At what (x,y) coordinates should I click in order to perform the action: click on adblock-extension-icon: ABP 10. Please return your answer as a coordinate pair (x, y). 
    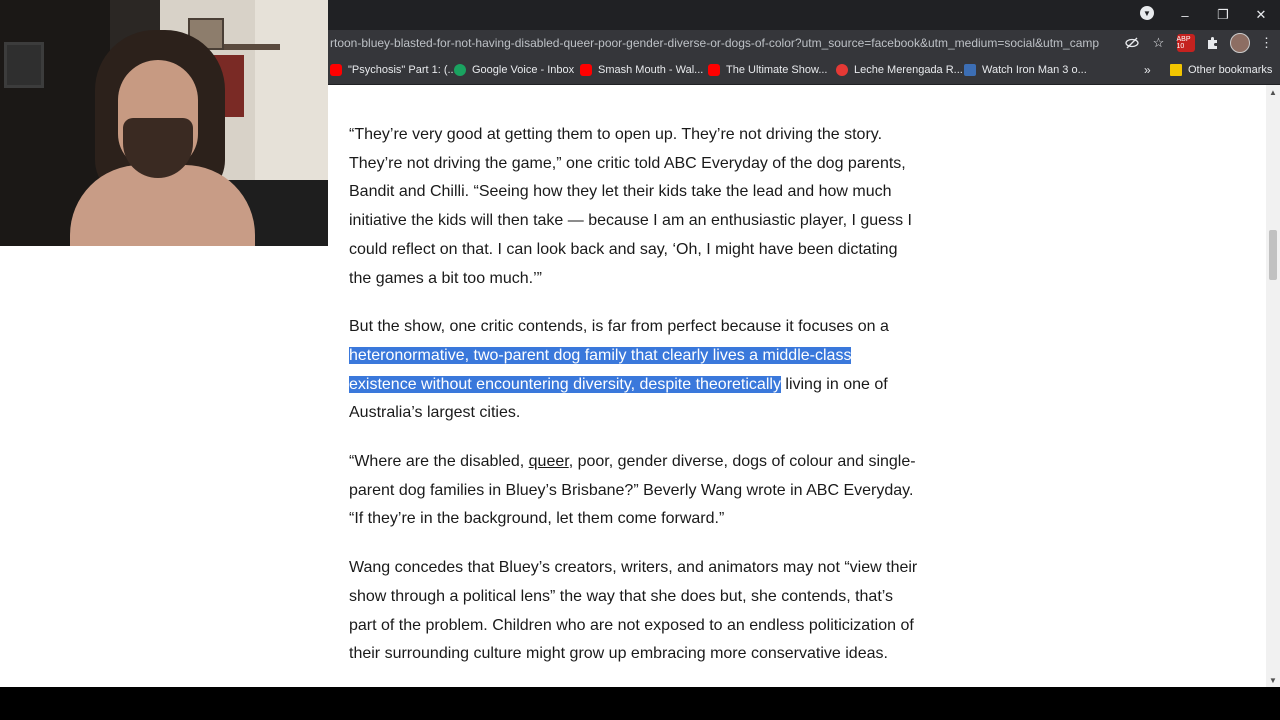
    Looking at the image, I should click on (1185, 43).